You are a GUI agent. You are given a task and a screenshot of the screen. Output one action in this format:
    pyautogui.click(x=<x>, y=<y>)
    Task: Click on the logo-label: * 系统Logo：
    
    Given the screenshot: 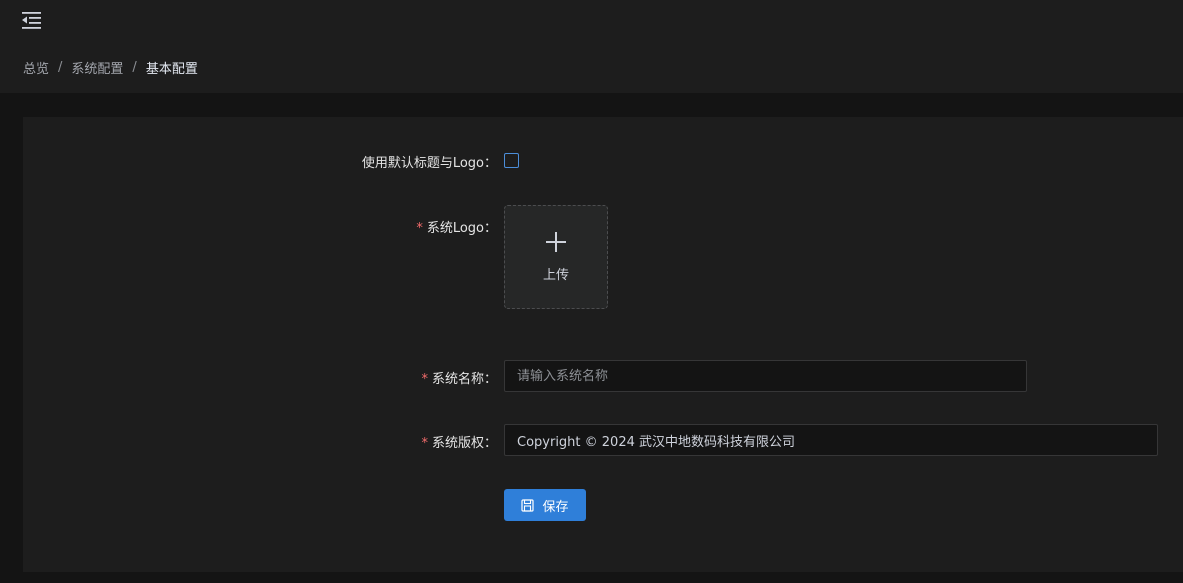 What is the action you would take?
    pyautogui.click(x=456, y=228)
    